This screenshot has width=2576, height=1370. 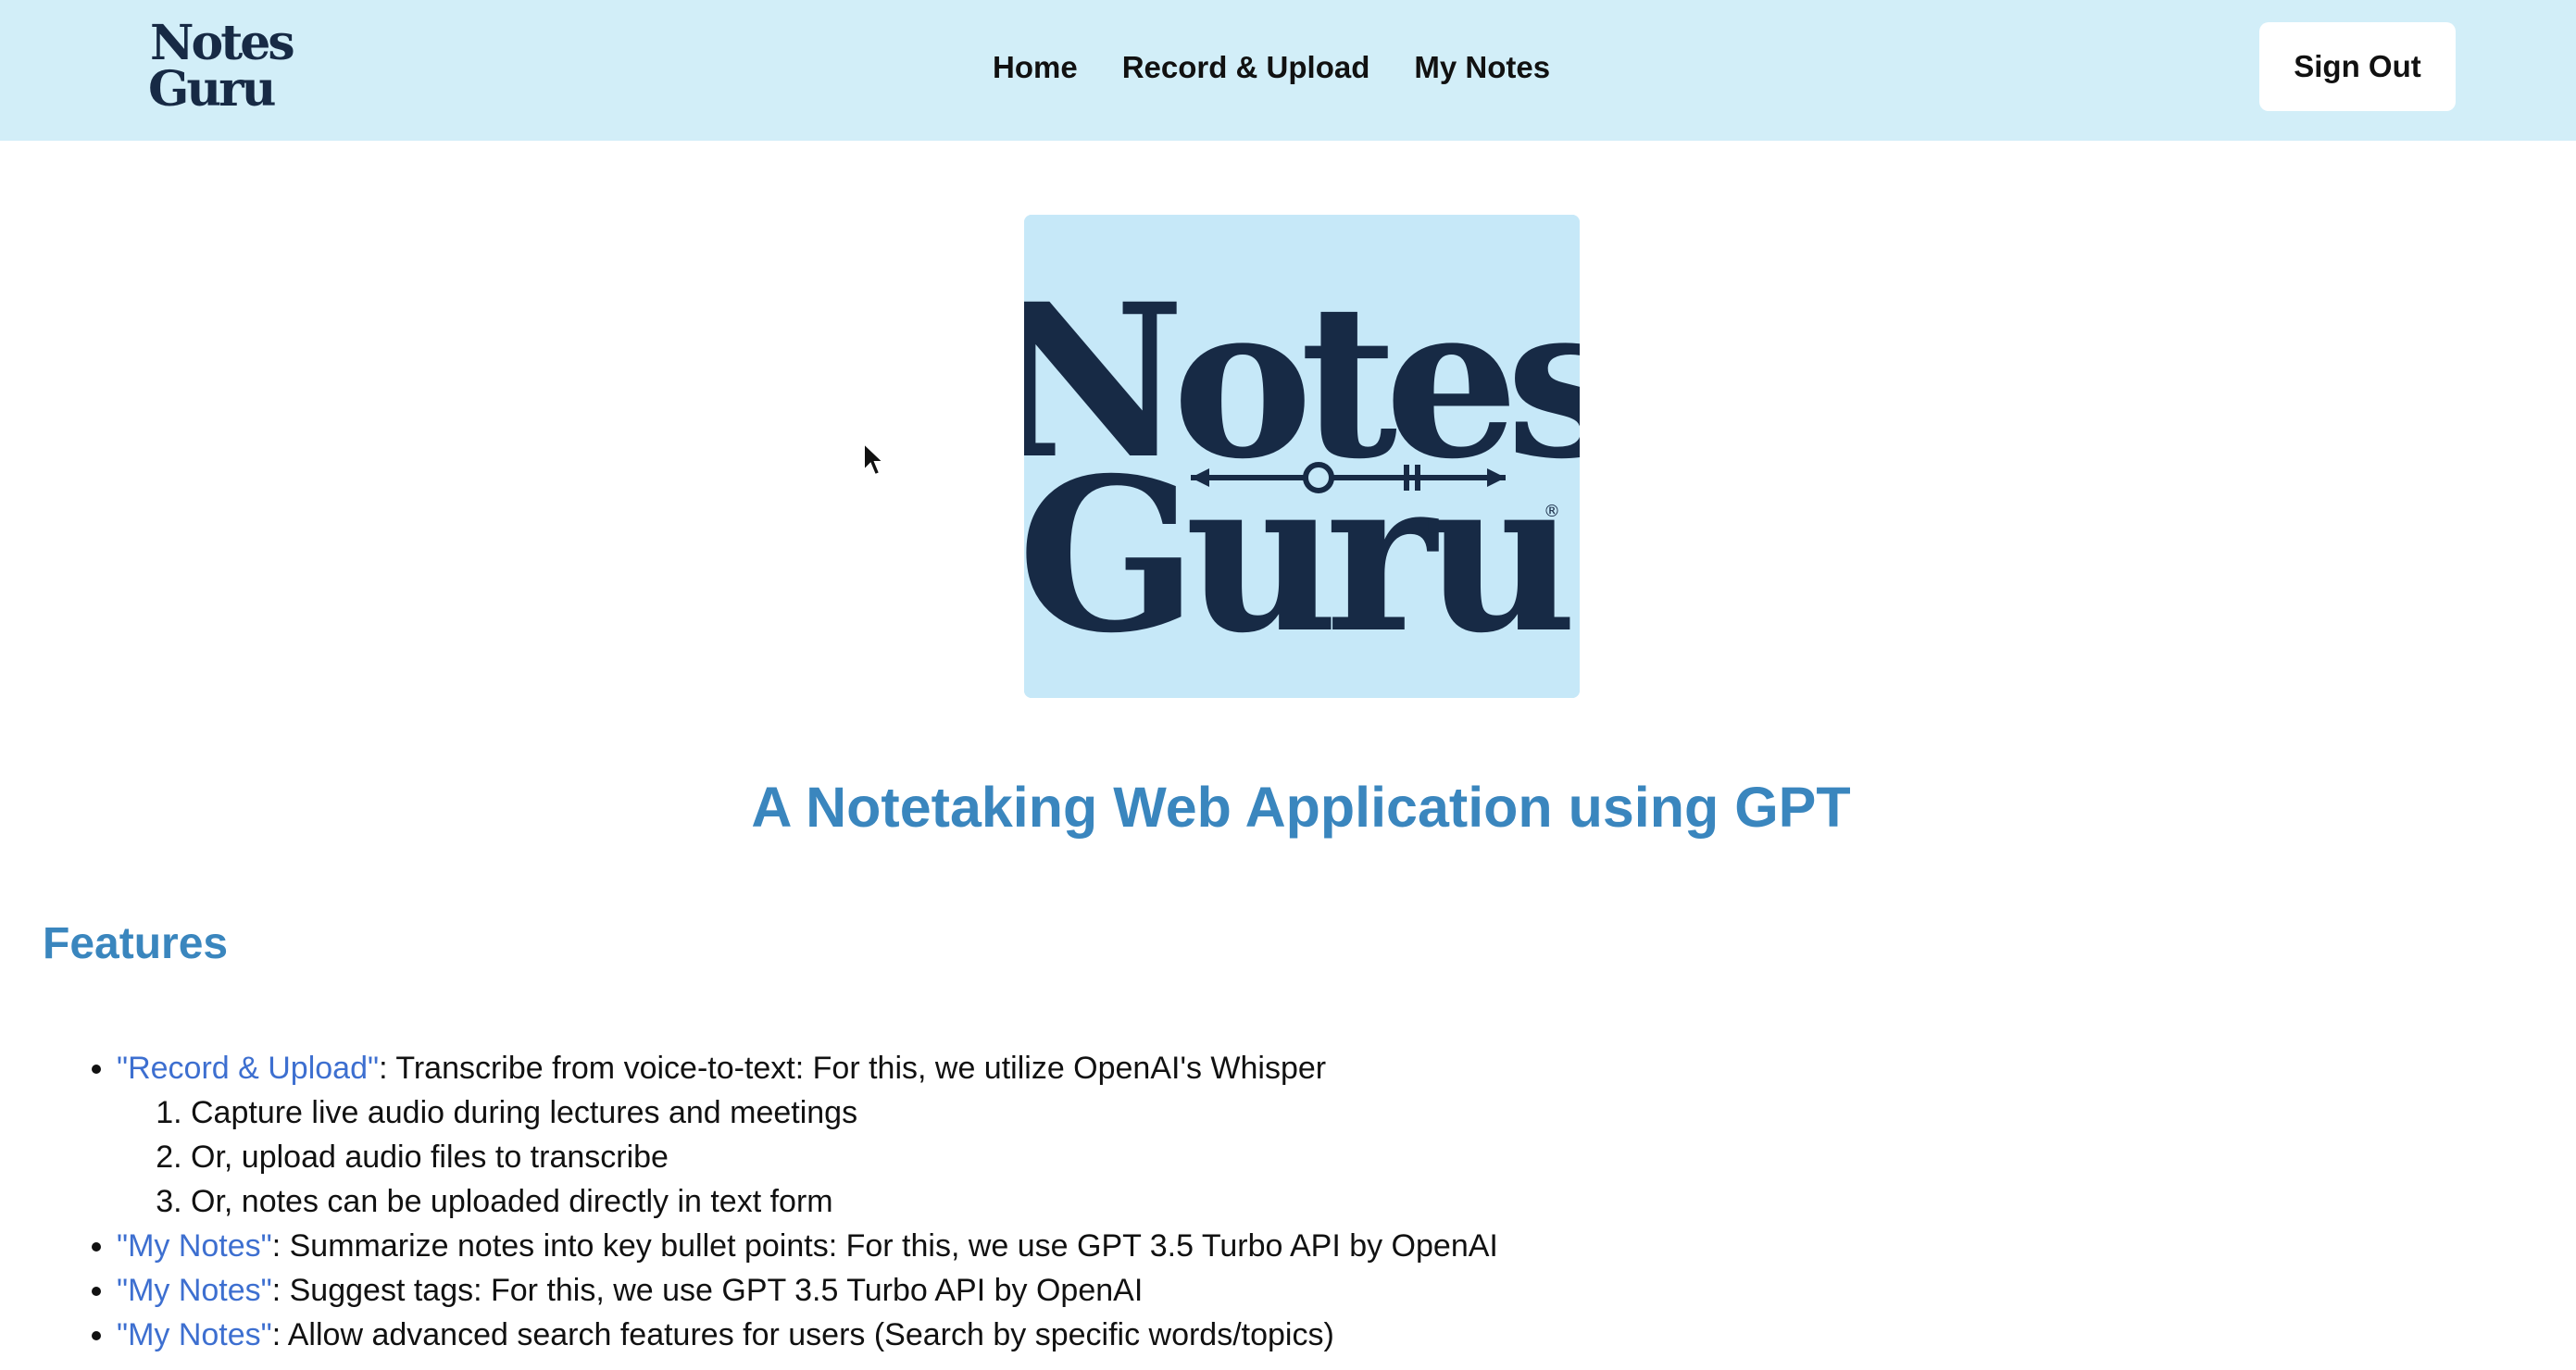 What do you see at coordinates (1035, 67) in the screenshot?
I see `nav-link-home: Home` at bounding box center [1035, 67].